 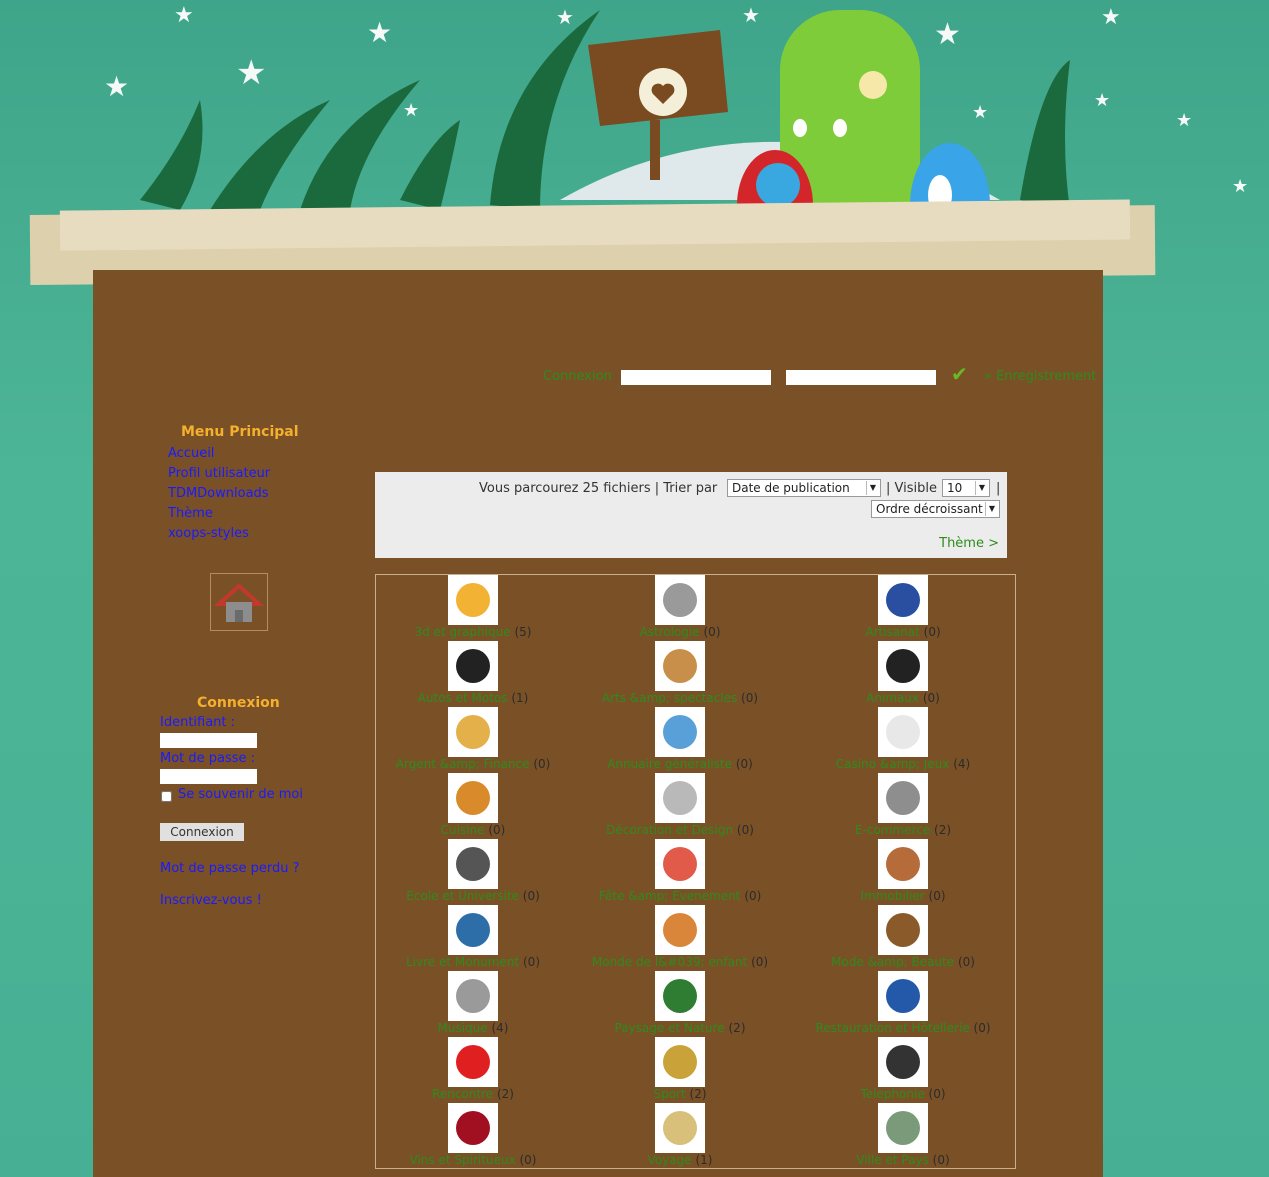 I want to click on register-link: Inscrivez-vous !, so click(x=211, y=900).